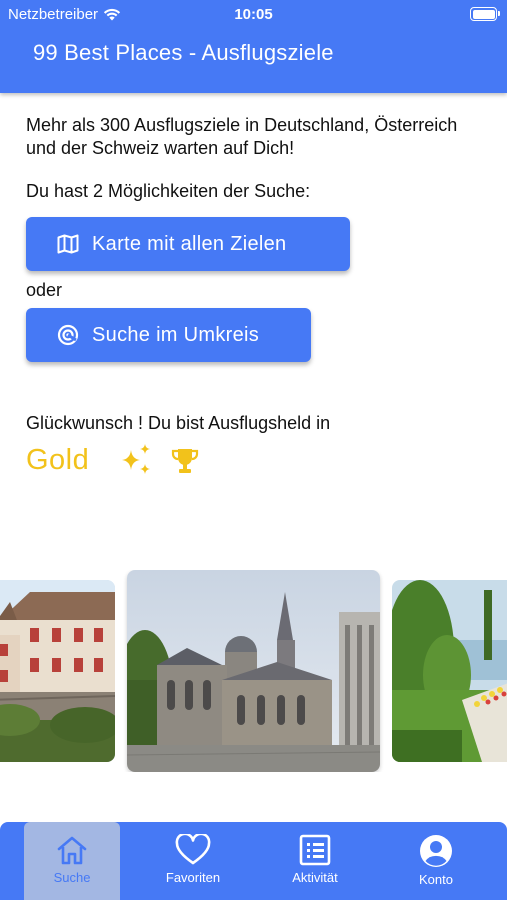  Describe the element at coordinates (57, 671) in the screenshot. I see `place-photo-castle` at that location.